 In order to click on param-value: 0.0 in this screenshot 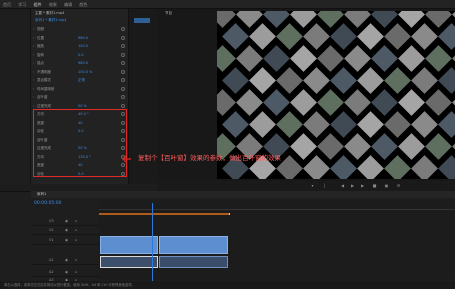, I will do `click(81, 55)`.